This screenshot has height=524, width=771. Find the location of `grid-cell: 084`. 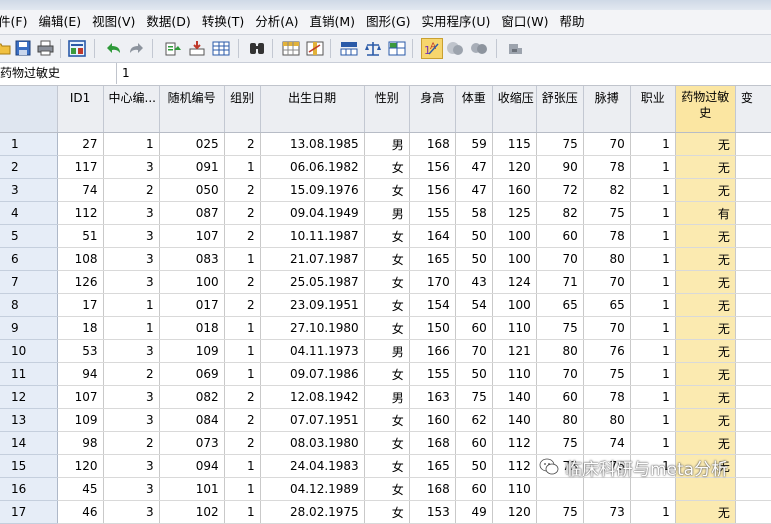

grid-cell: 084 is located at coordinates (192, 420).